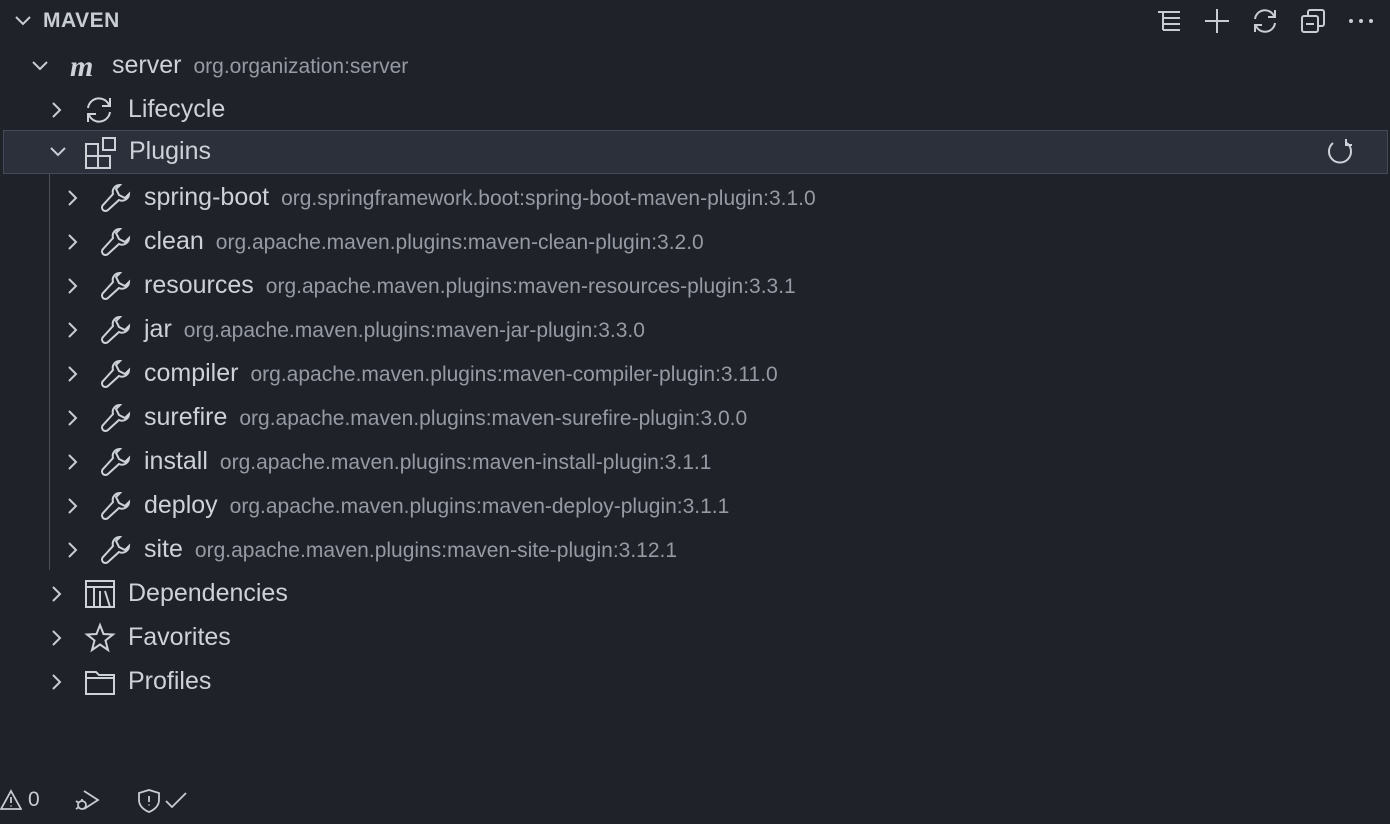 This screenshot has width=1390, height=824. What do you see at coordinates (181, 505) in the screenshot?
I see `plugin-name: deploy` at bounding box center [181, 505].